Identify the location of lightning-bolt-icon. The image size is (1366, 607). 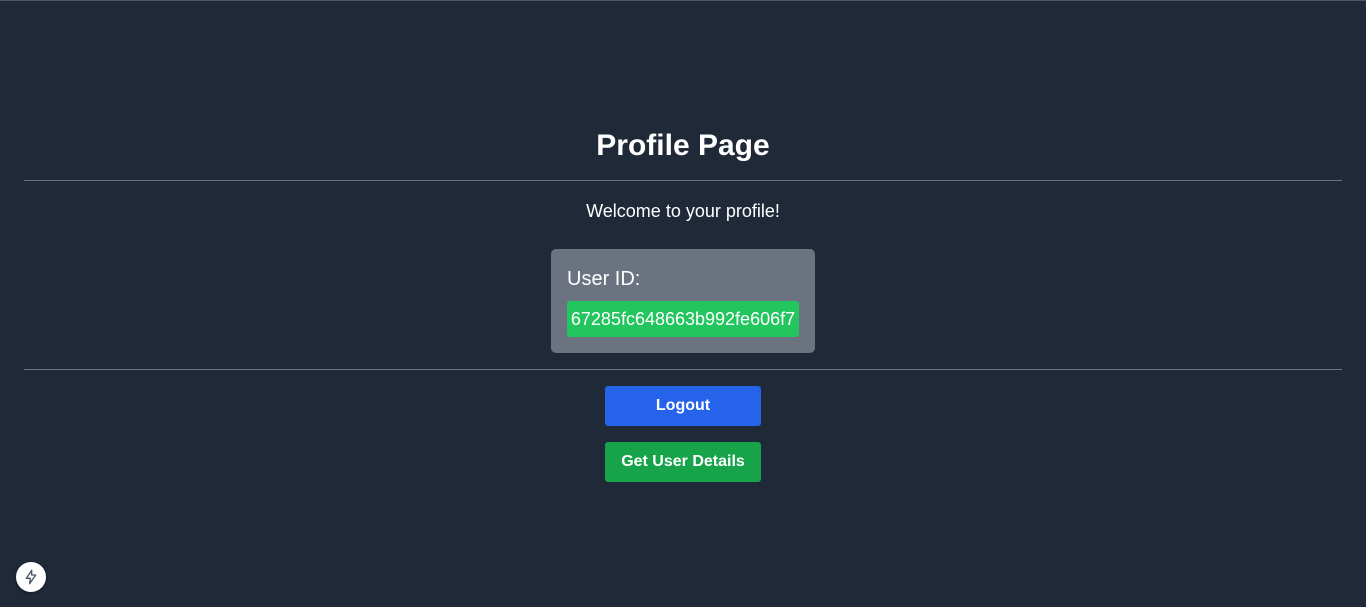
(31, 577).